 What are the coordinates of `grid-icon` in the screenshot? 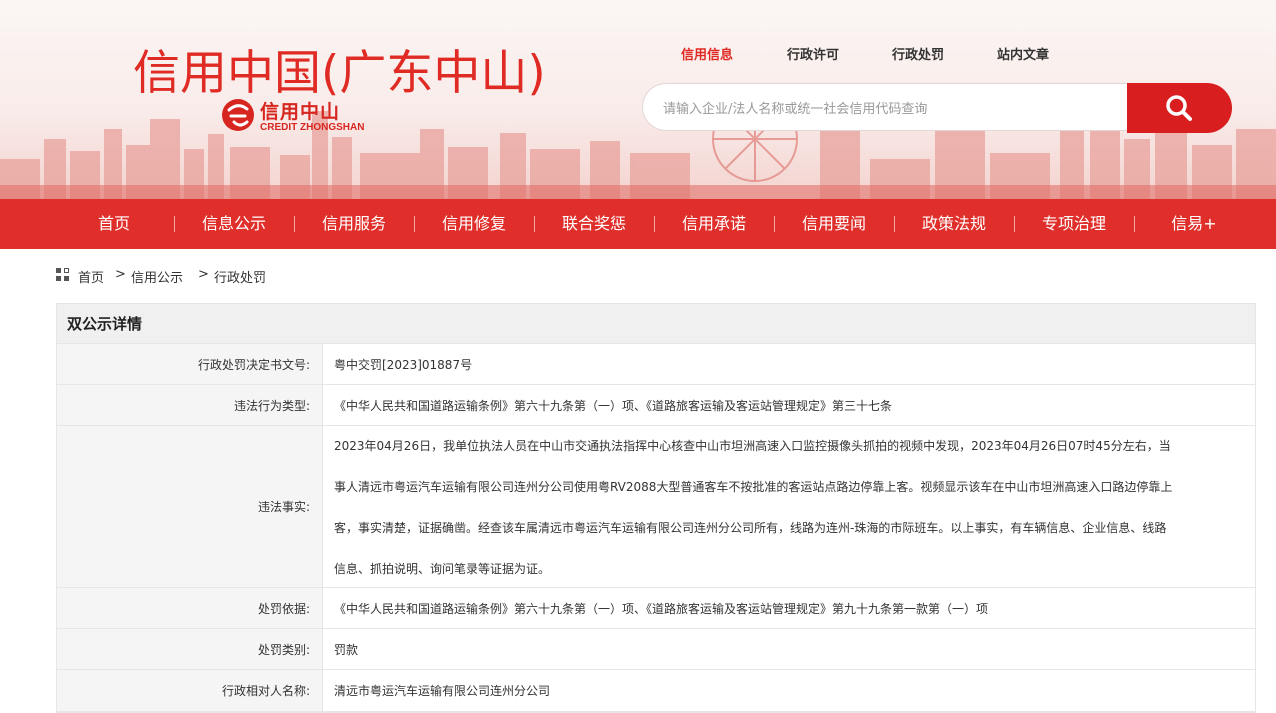 It's located at (62, 274).